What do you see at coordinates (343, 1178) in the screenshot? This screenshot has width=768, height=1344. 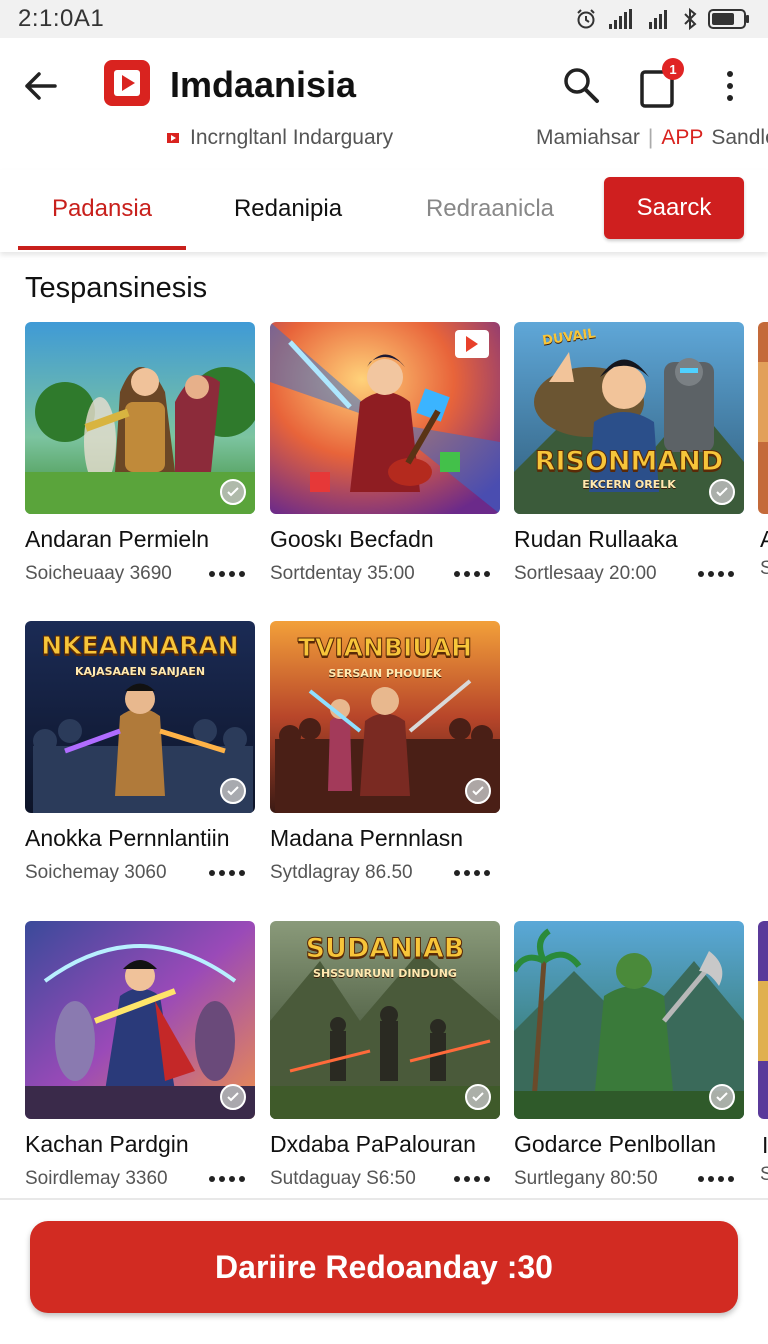 I see `video-meta: Sutdaguay S6:50` at bounding box center [343, 1178].